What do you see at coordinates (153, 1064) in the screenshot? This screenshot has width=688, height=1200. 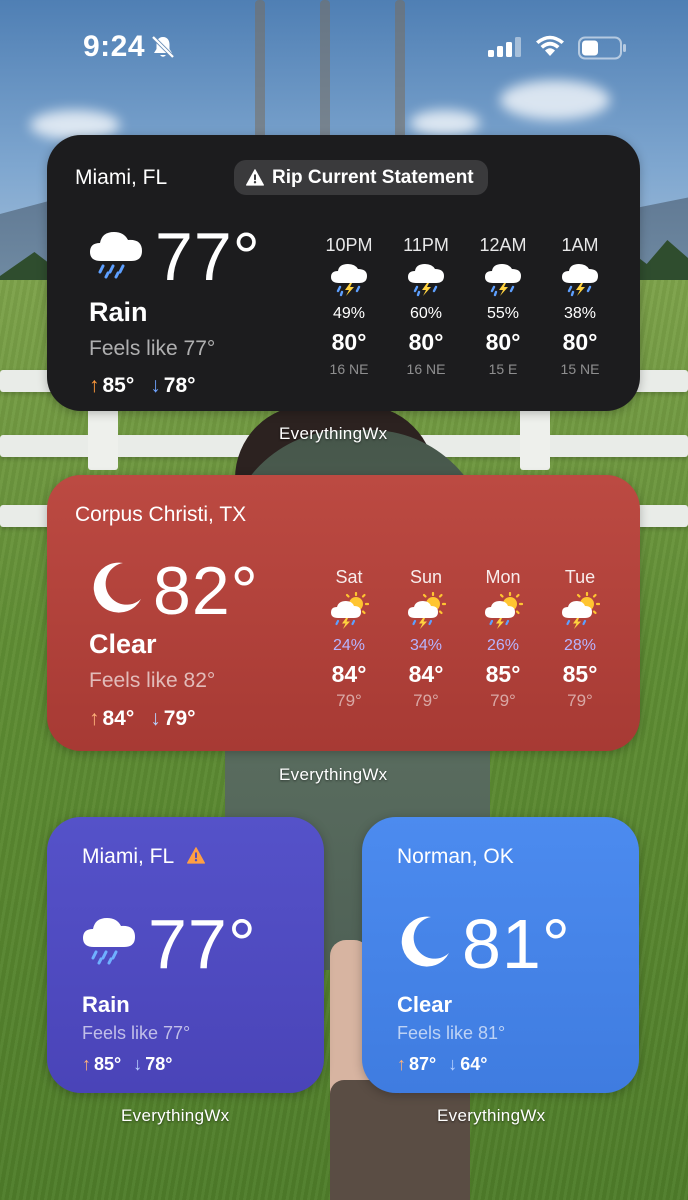 I see `low-temp: ↓ 78°` at bounding box center [153, 1064].